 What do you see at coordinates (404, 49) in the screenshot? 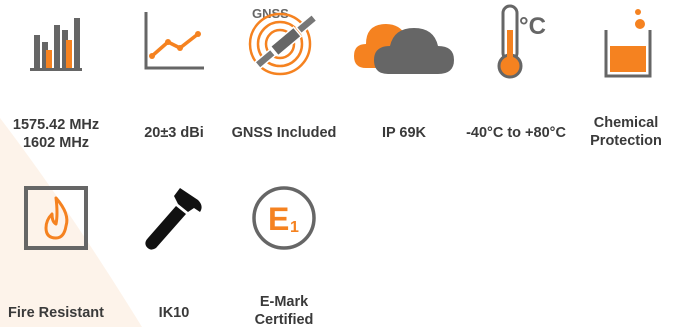
I see `cloud-icon` at bounding box center [404, 49].